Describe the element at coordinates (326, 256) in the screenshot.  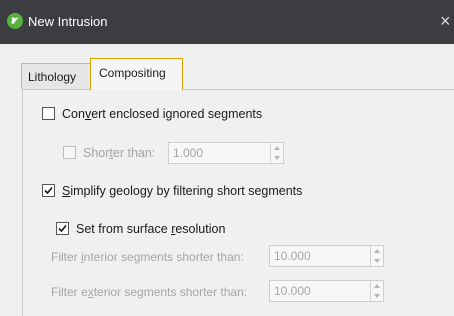
I see `filter-interior-spinbox: 10.000` at that location.